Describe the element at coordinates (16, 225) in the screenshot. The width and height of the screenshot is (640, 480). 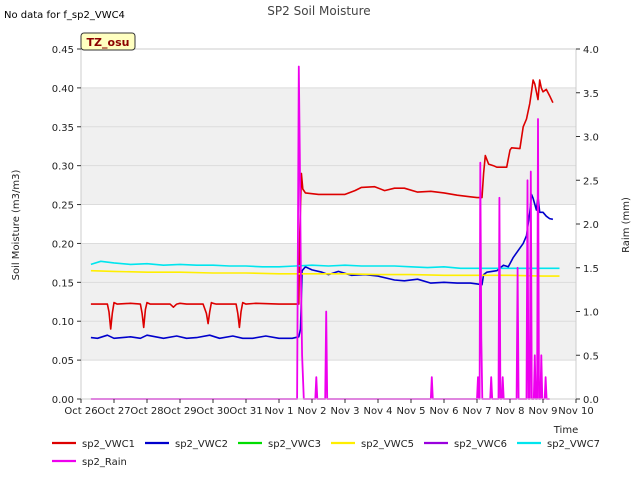
I see `y-axis-label: Soil Moisture (m3/m3)` at that location.